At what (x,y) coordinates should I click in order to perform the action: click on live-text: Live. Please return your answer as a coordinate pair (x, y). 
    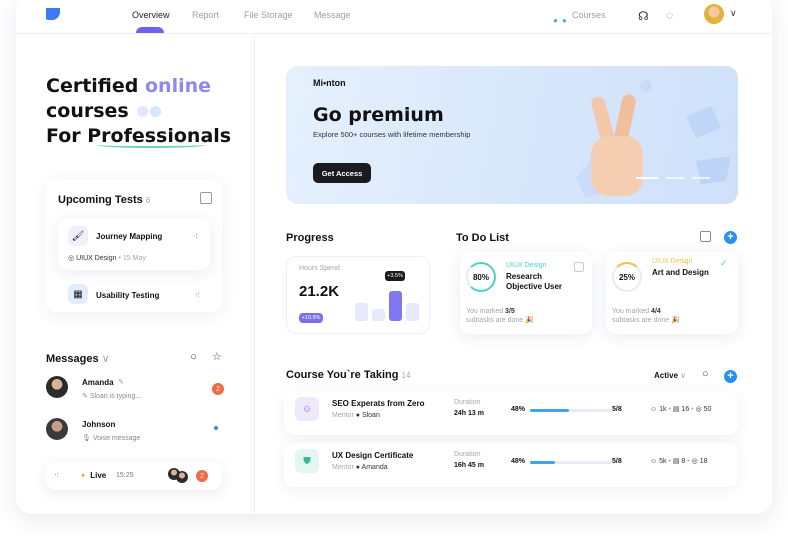
    Looking at the image, I should click on (98, 475).